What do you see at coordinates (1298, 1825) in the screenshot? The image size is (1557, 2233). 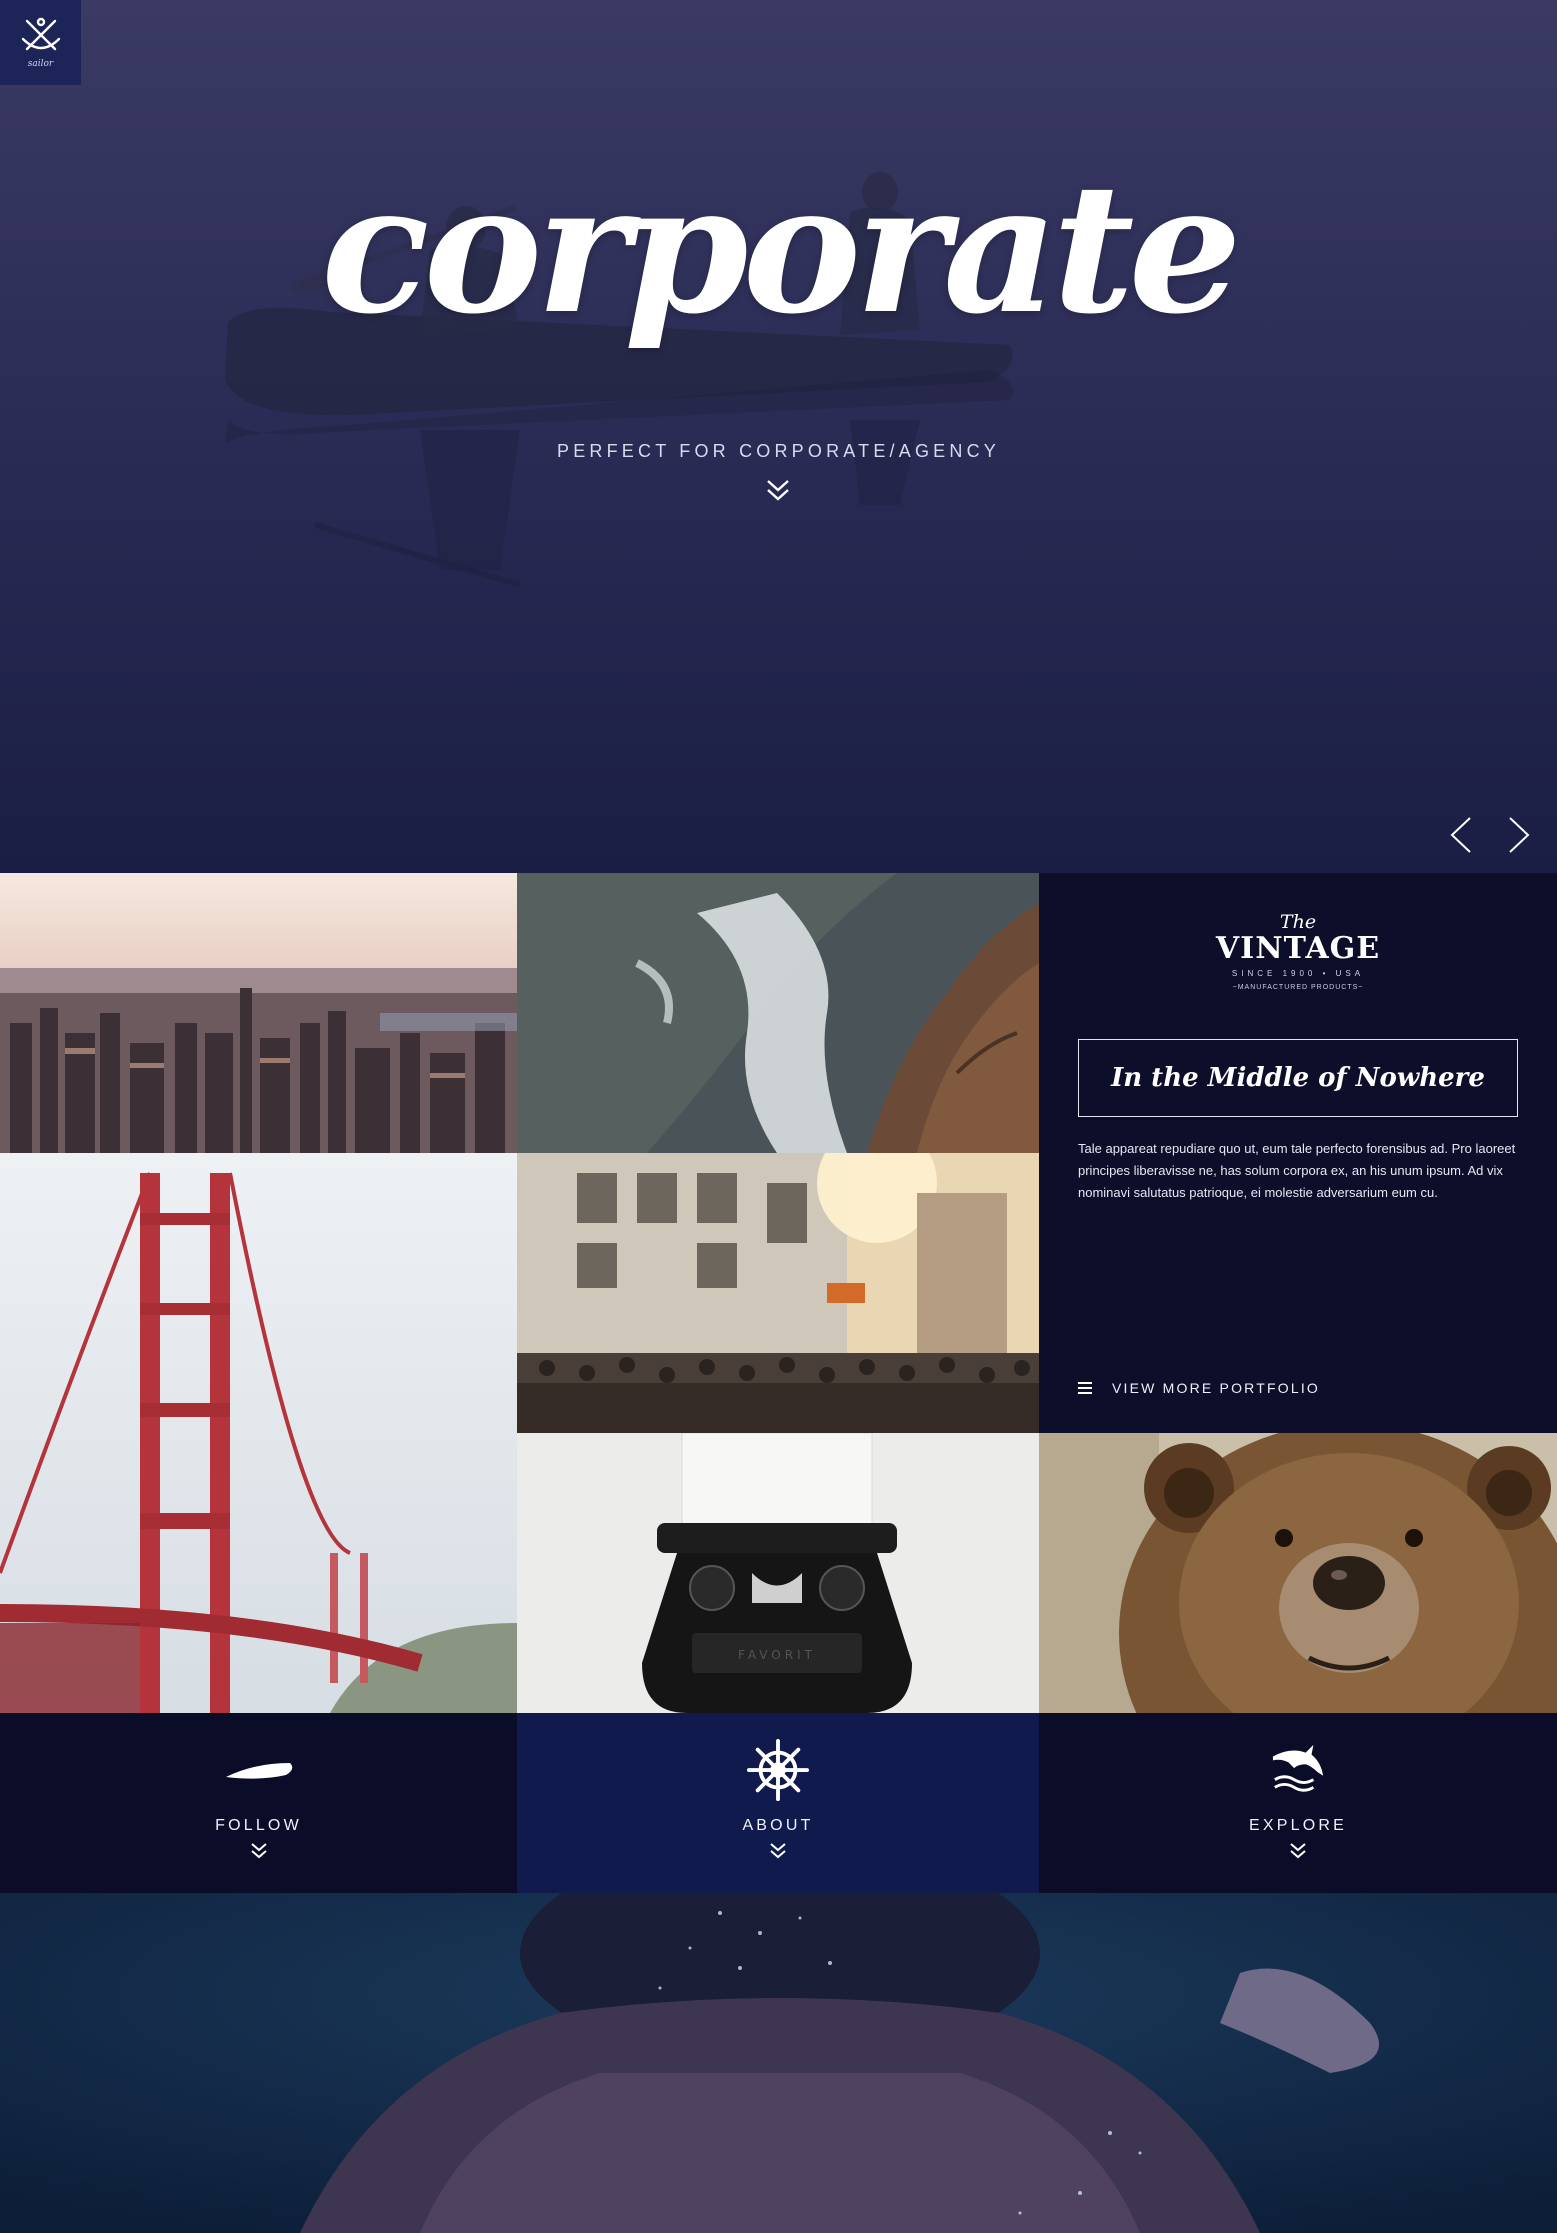 I see `explore-label: EXPLORE` at bounding box center [1298, 1825].